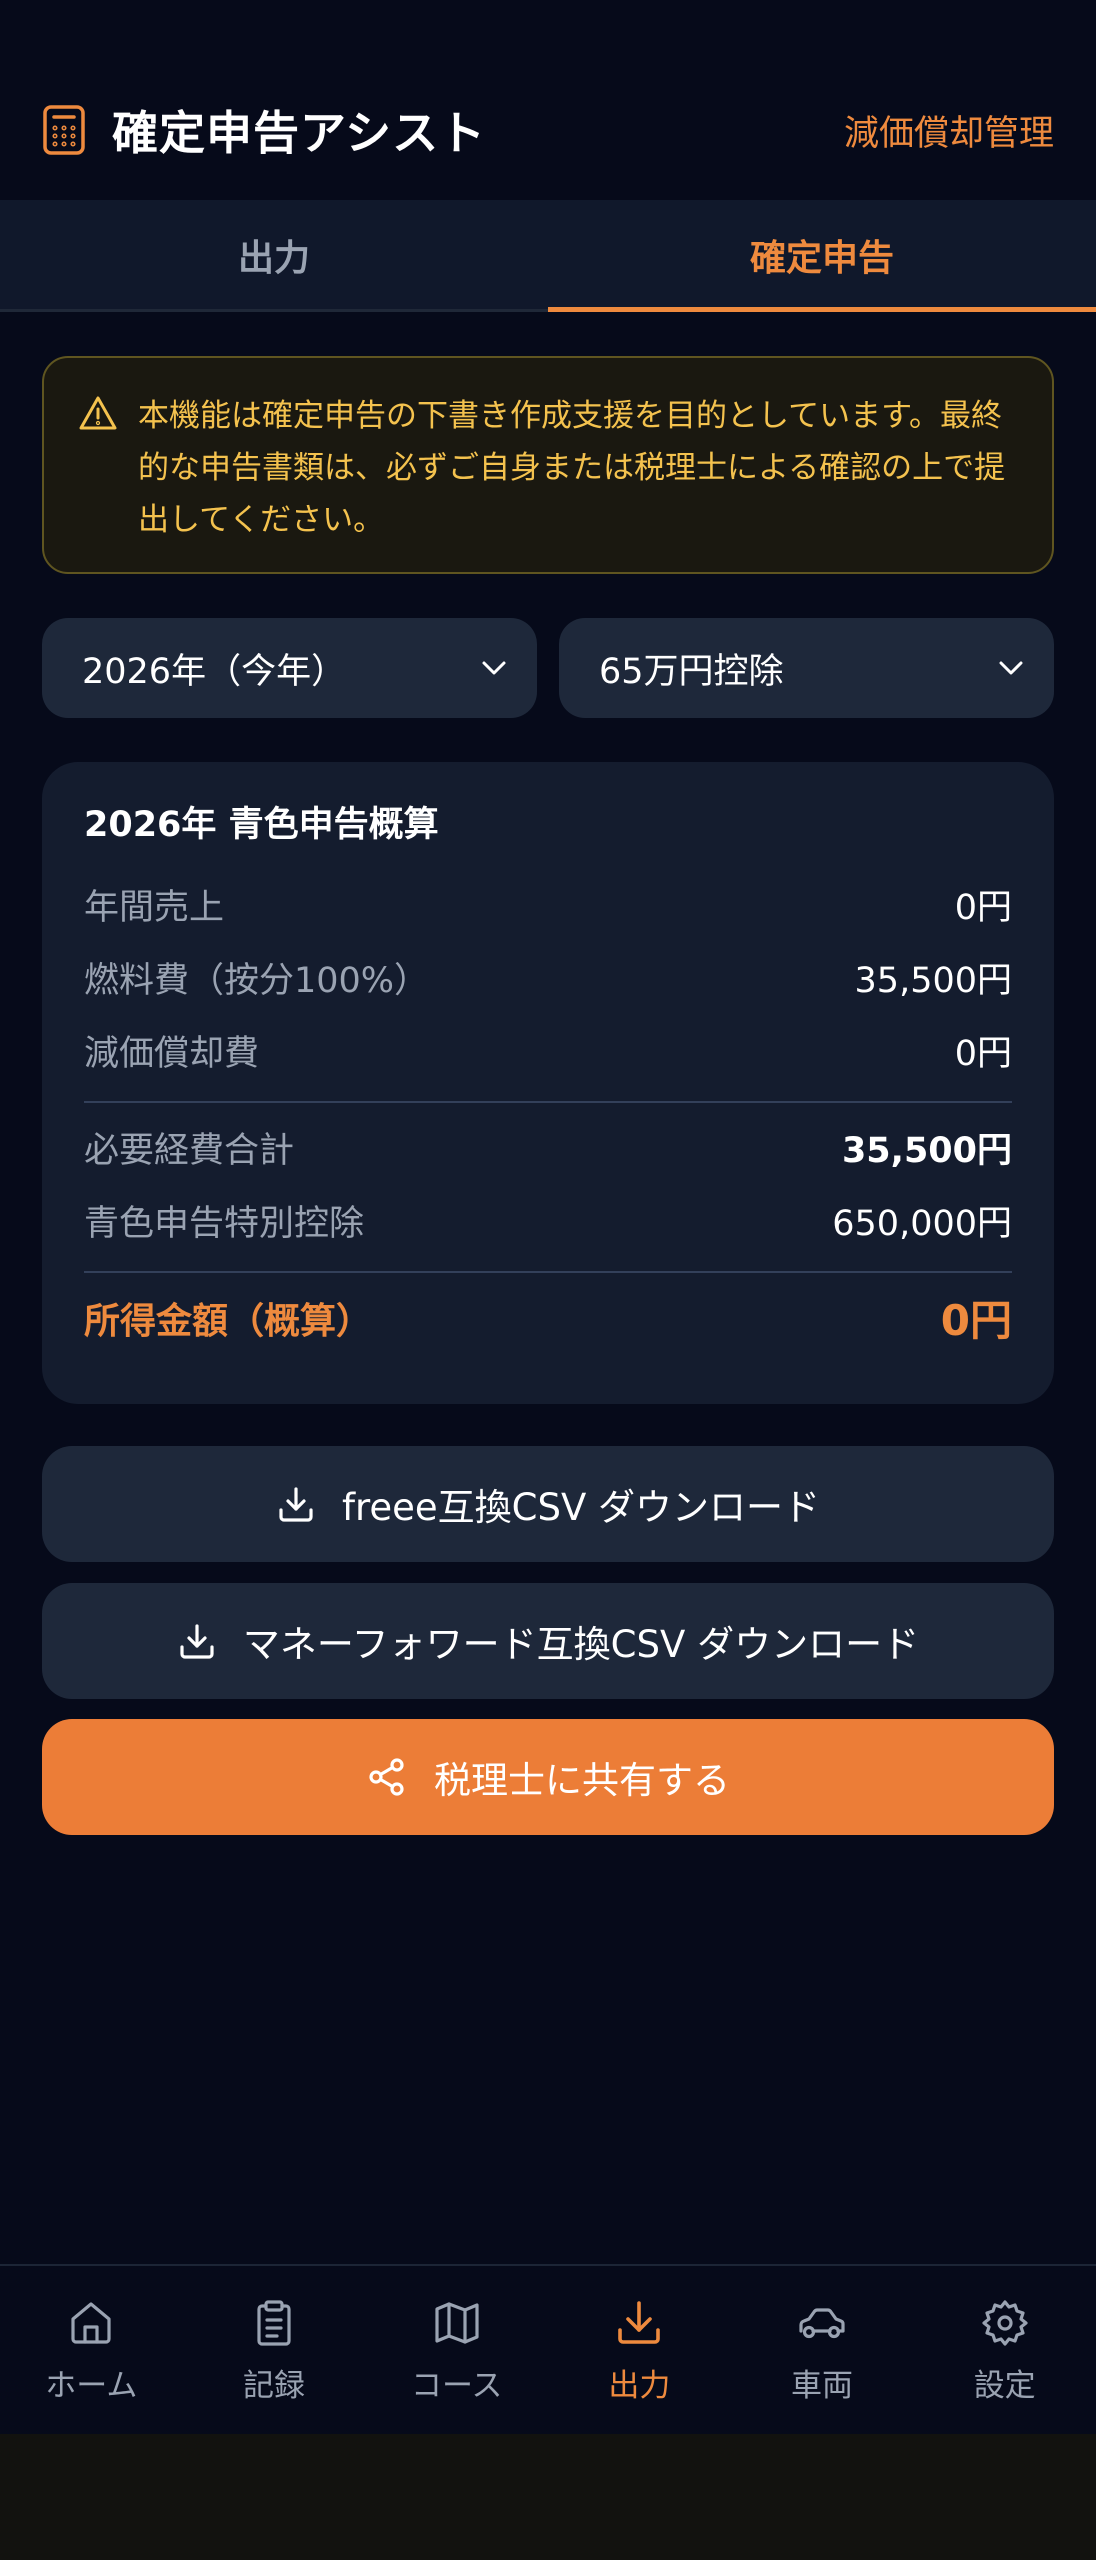  Describe the element at coordinates (91, 2386) in the screenshot. I see `nav-home-label: ホーム` at that location.